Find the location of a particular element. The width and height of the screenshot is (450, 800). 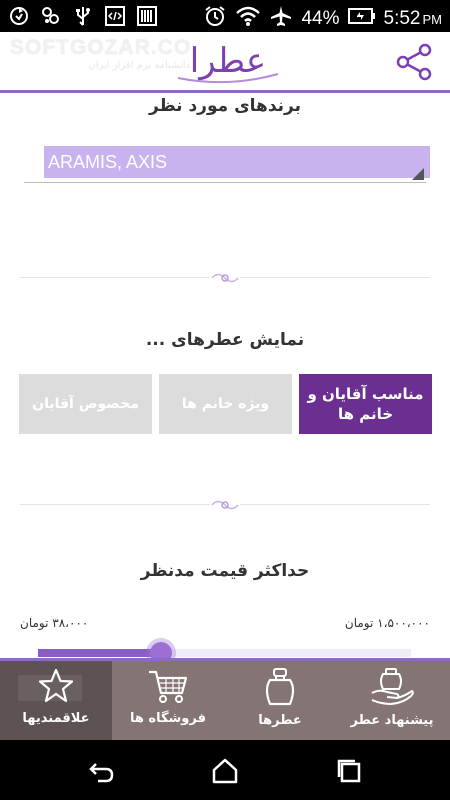

status-bar: 44% 5:52 PM is located at coordinates (225, 16).